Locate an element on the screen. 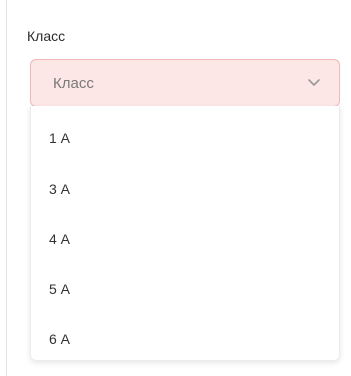 The width and height of the screenshot is (351, 376). dropdown-option-3a: 3 А is located at coordinates (185, 189).